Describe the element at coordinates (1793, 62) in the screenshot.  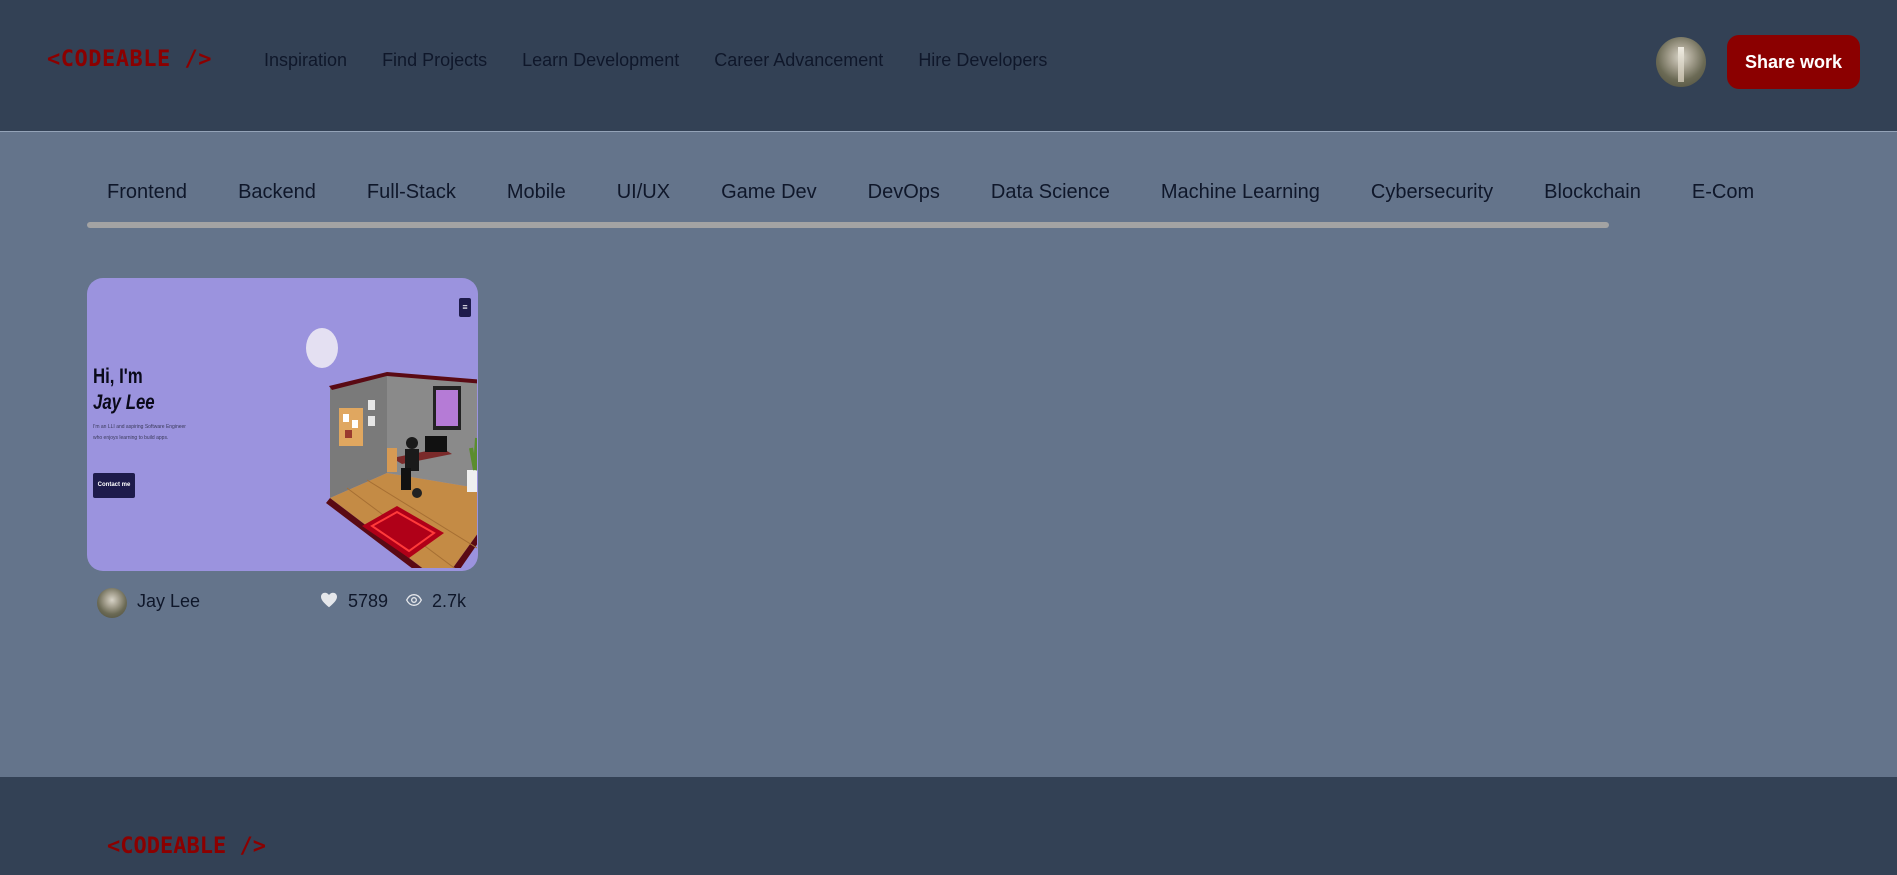
I see `share-work-button: Share work` at that location.